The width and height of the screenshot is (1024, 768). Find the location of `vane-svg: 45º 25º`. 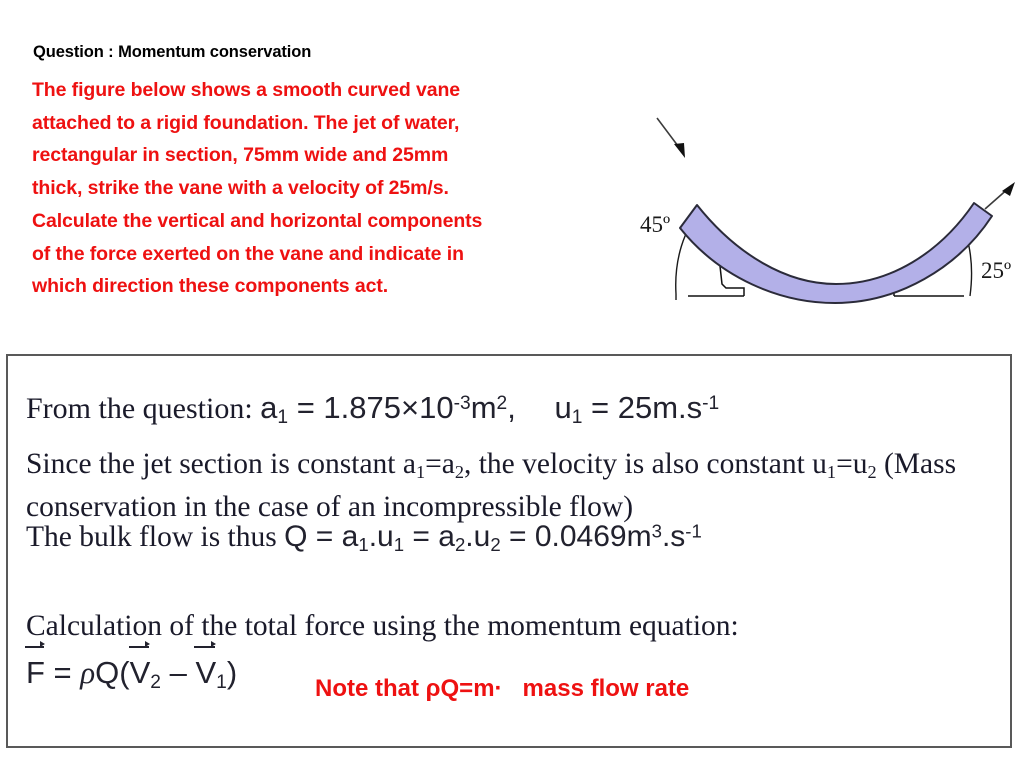

vane-svg: 45º 25º is located at coordinates (827, 210).